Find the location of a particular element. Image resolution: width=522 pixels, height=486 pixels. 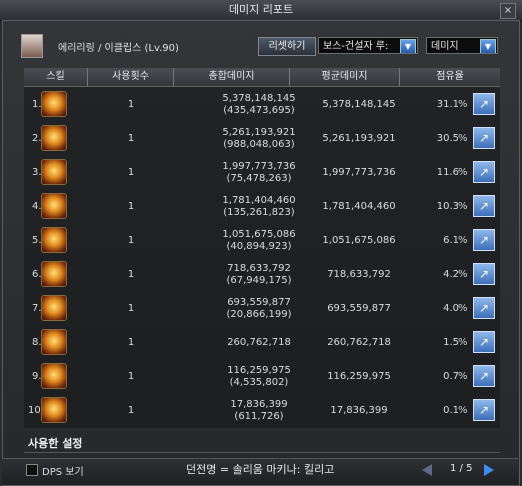

dungeon-select: 보스-건설자 루: ▼ is located at coordinates (368, 45).